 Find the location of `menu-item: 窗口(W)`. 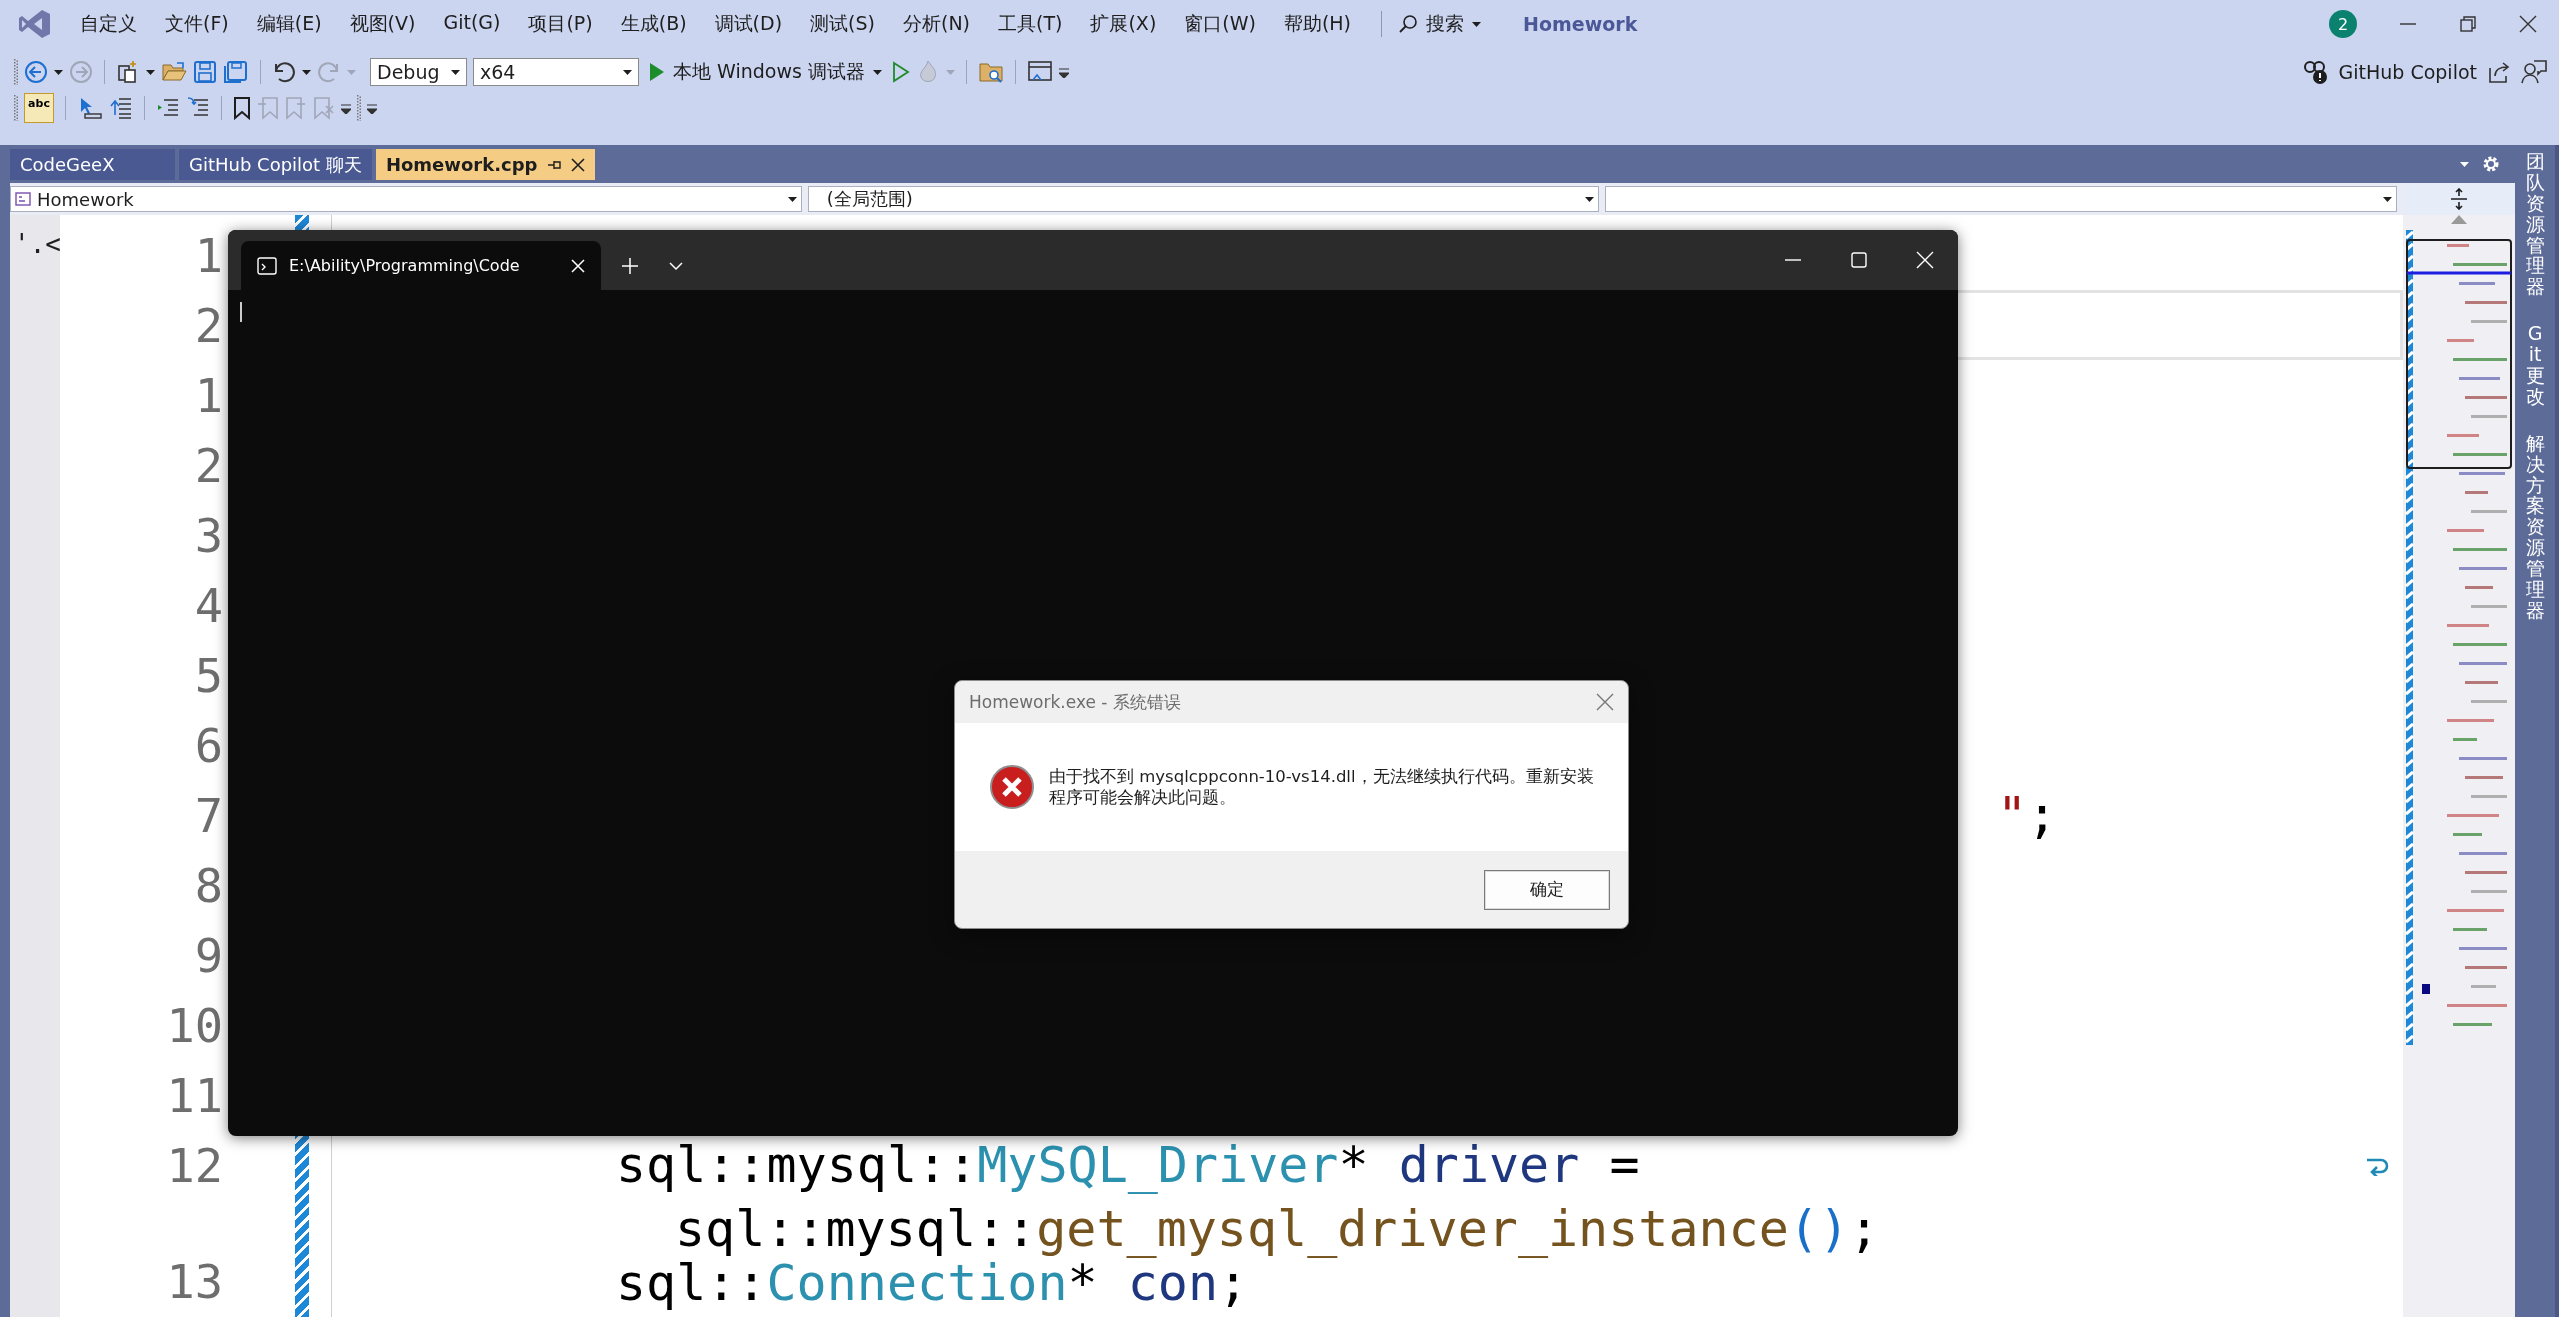

menu-item: 窗口(W) is located at coordinates (1220, 24).